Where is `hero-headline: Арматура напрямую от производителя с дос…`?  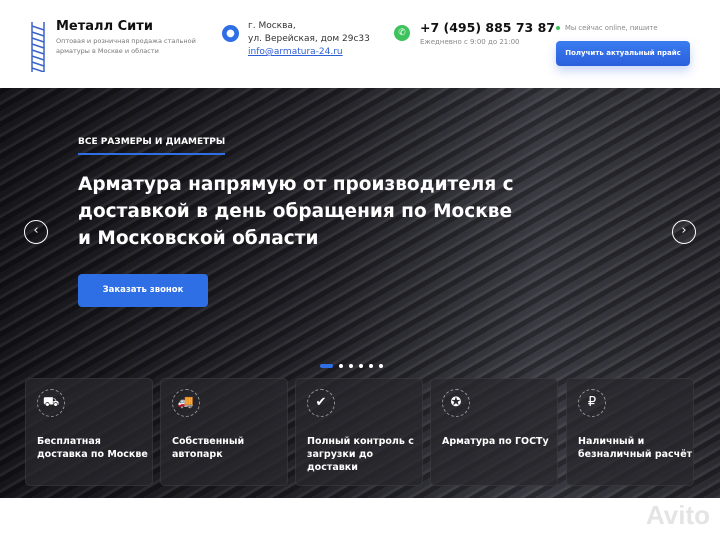
hero-headline: Арматура напрямую от производителя с дос… is located at coordinates (296, 211).